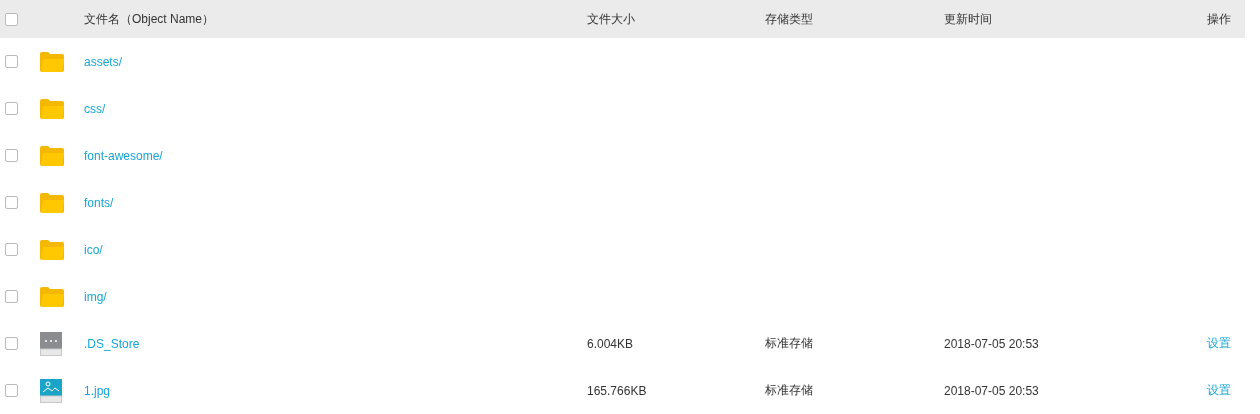 Image resolution: width=1260 pixels, height=414 pixels. Describe the element at coordinates (610, 343) in the screenshot. I see `table-cell: 6.004KB` at that location.